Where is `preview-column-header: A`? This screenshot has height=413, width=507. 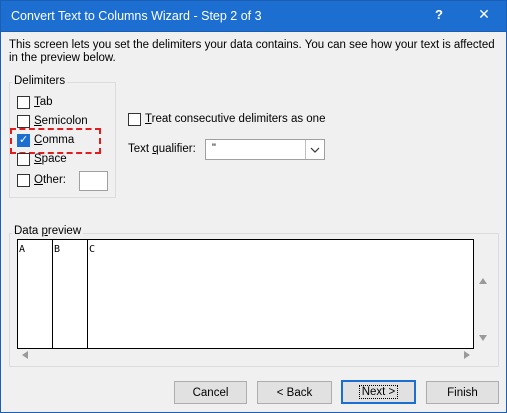 preview-column-header: A is located at coordinates (22, 249).